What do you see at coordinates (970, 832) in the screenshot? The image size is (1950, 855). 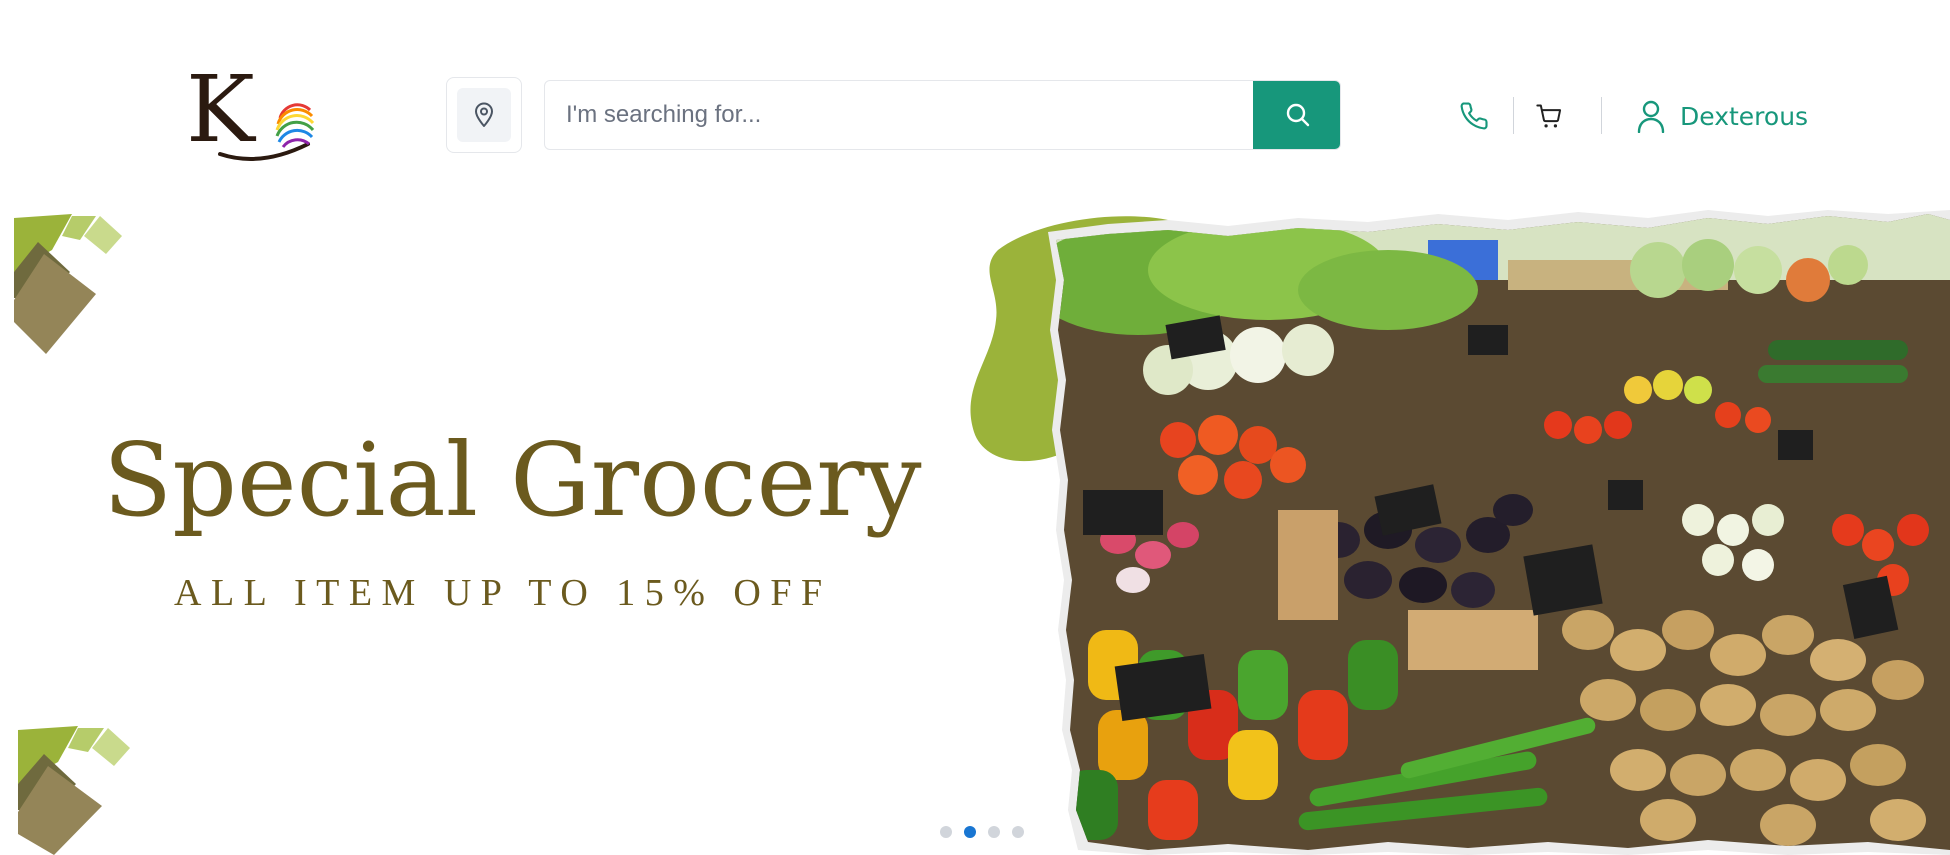 I see `carousel-dot-active` at bounding box center [970, 832].